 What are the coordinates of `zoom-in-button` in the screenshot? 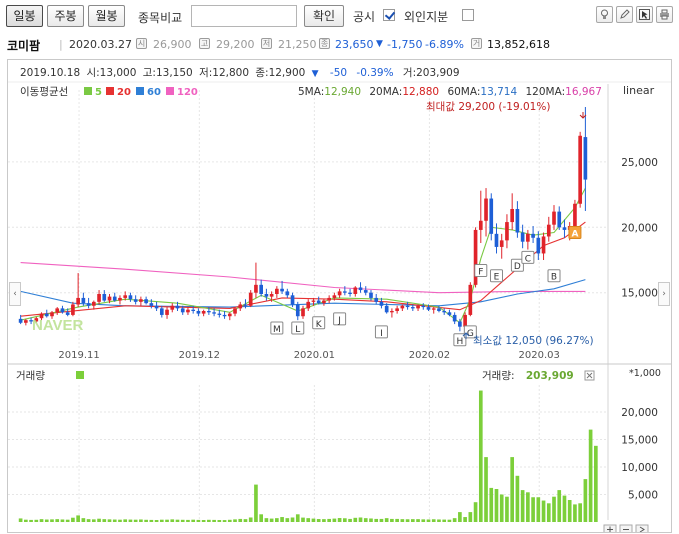 It's located at (610, 528).